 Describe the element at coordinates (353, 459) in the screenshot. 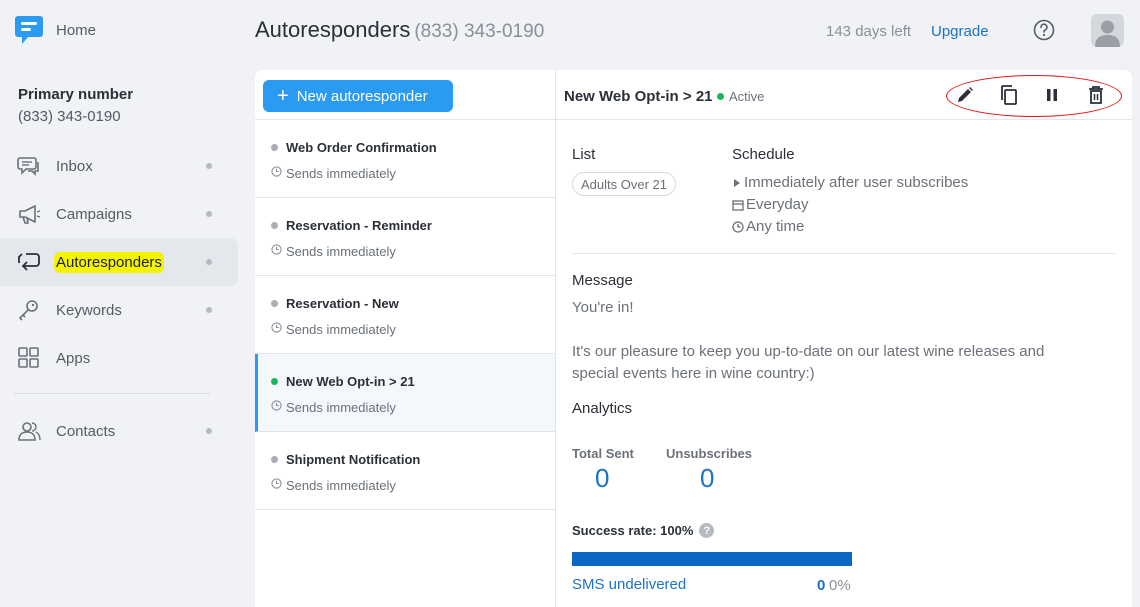

I see `list-item-name: Shipment Notification` at that location.